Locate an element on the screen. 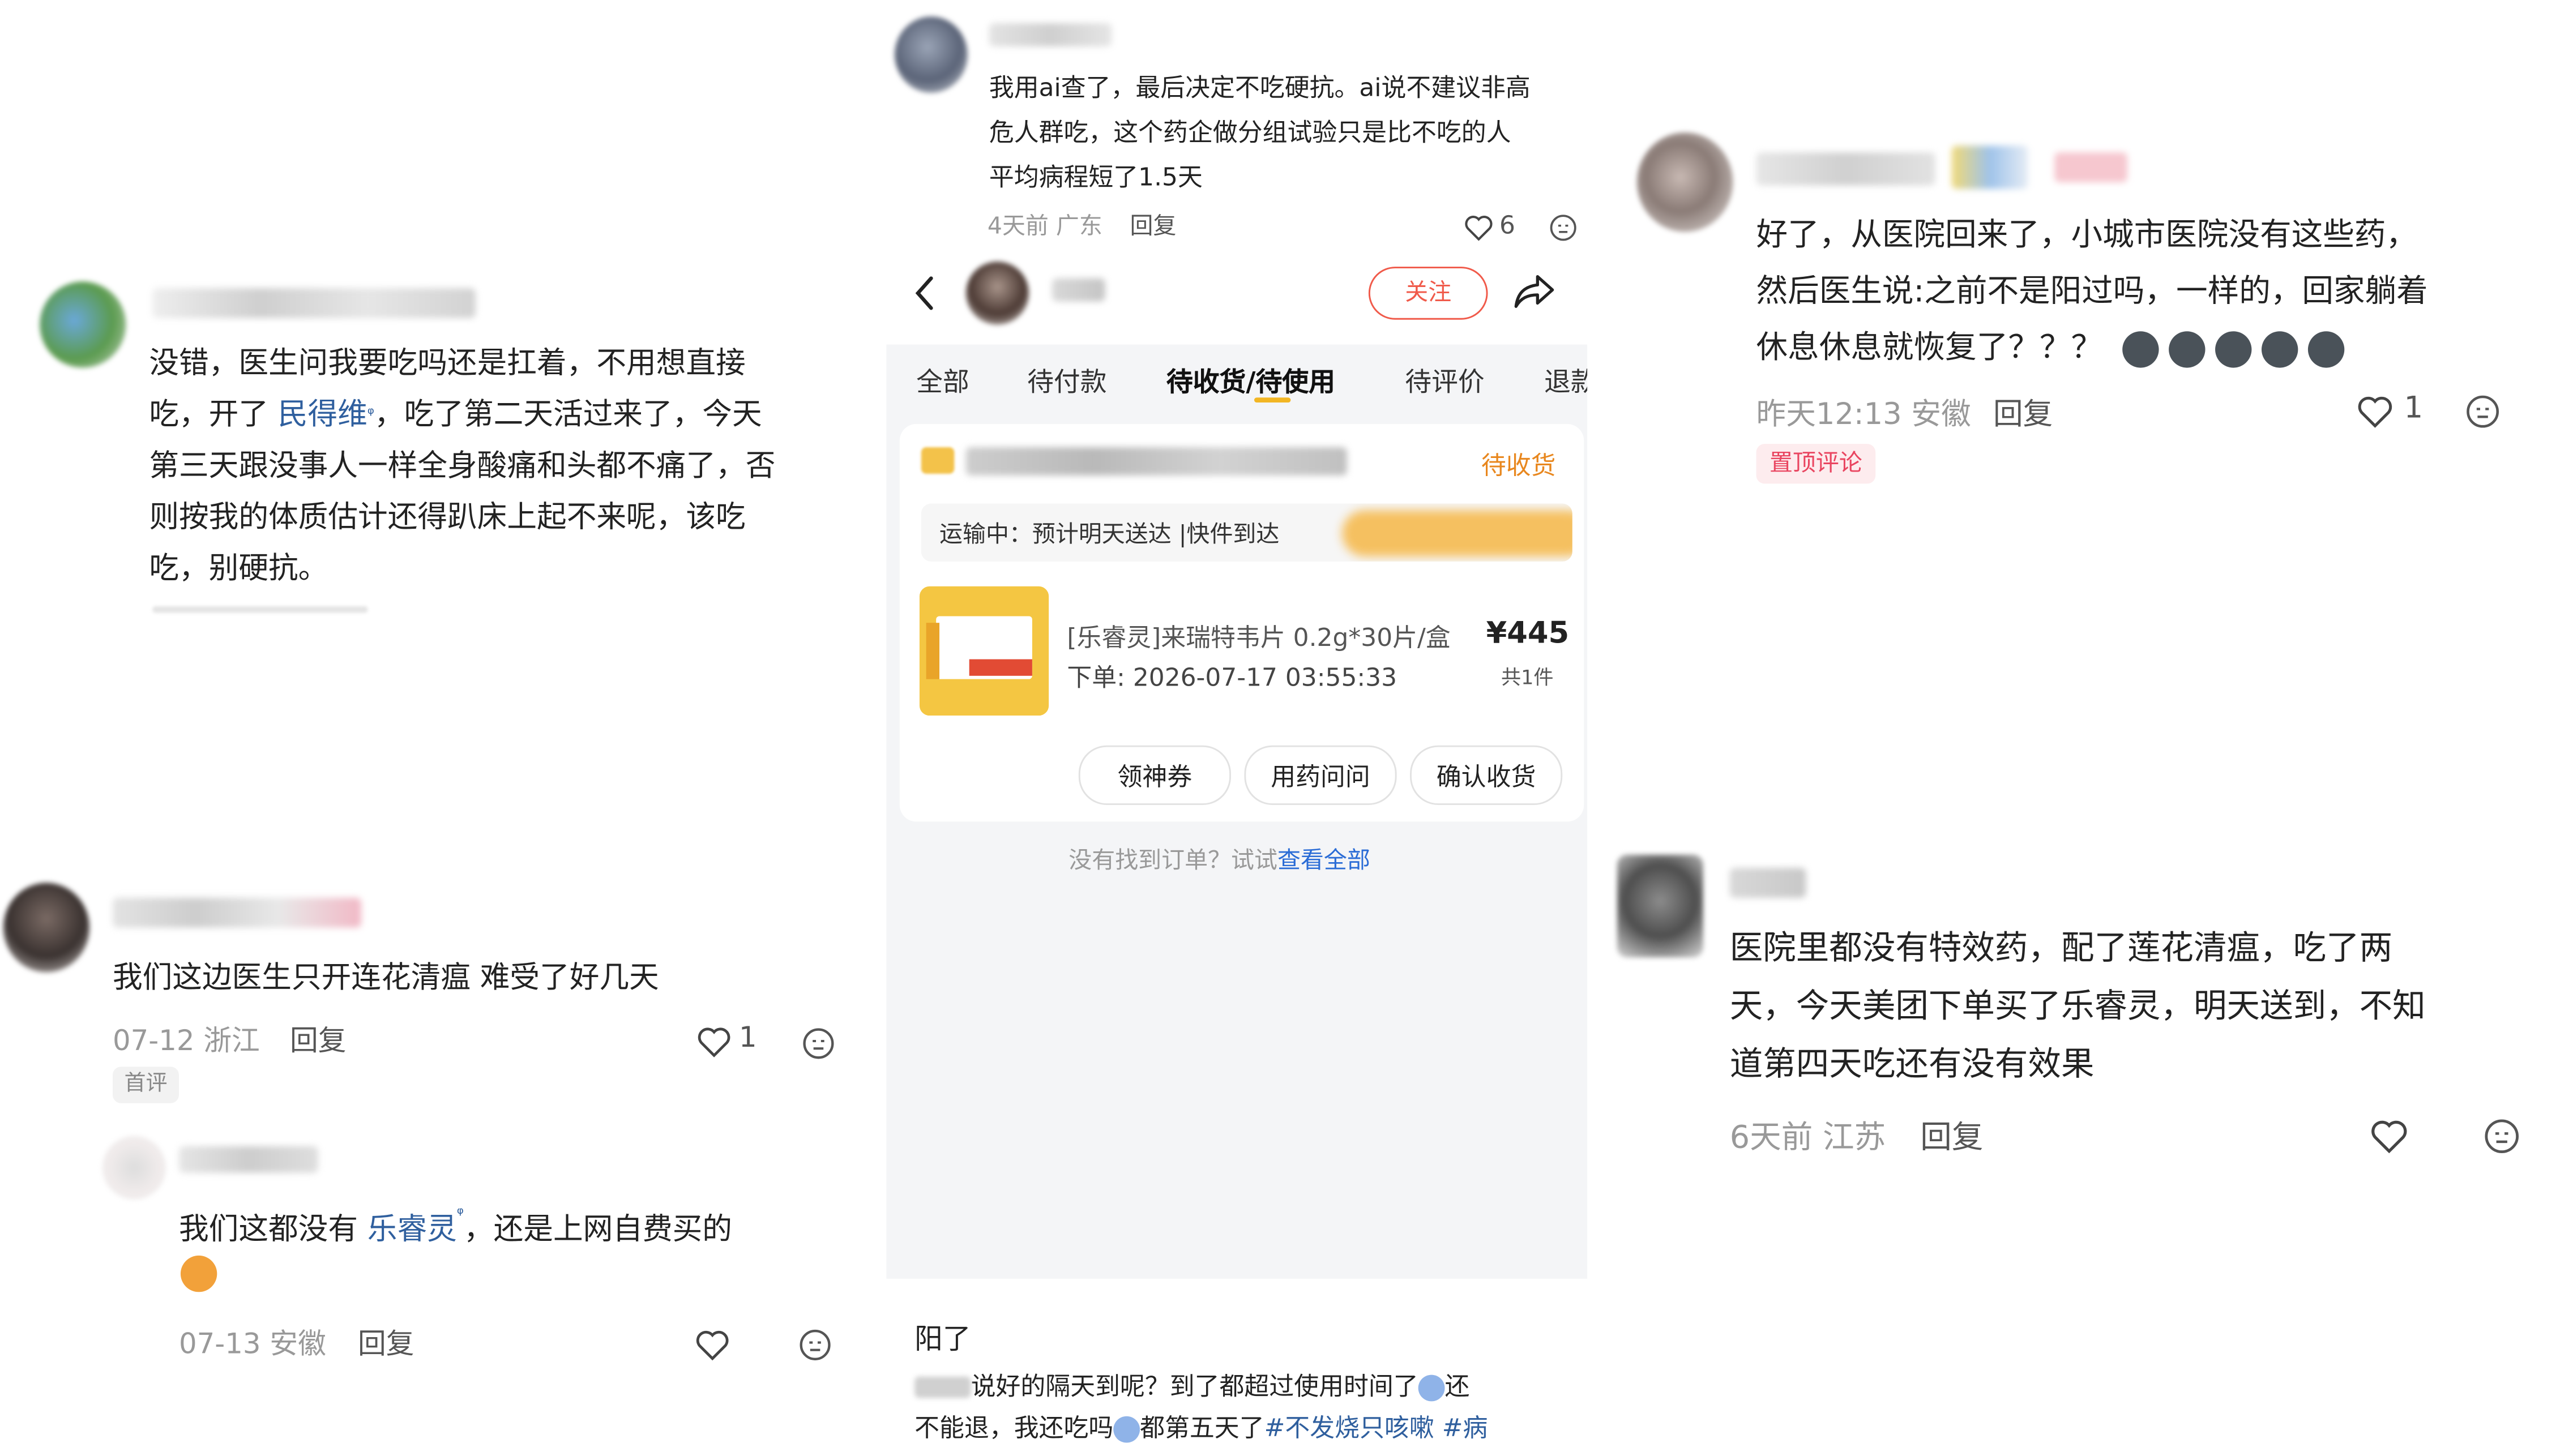 The image size is (2573, 1456). post-line-2: 不能退，我还吃吗 都第五天了#不发烧只咳嗽 #病 is located at coordinates (1201, 1427).